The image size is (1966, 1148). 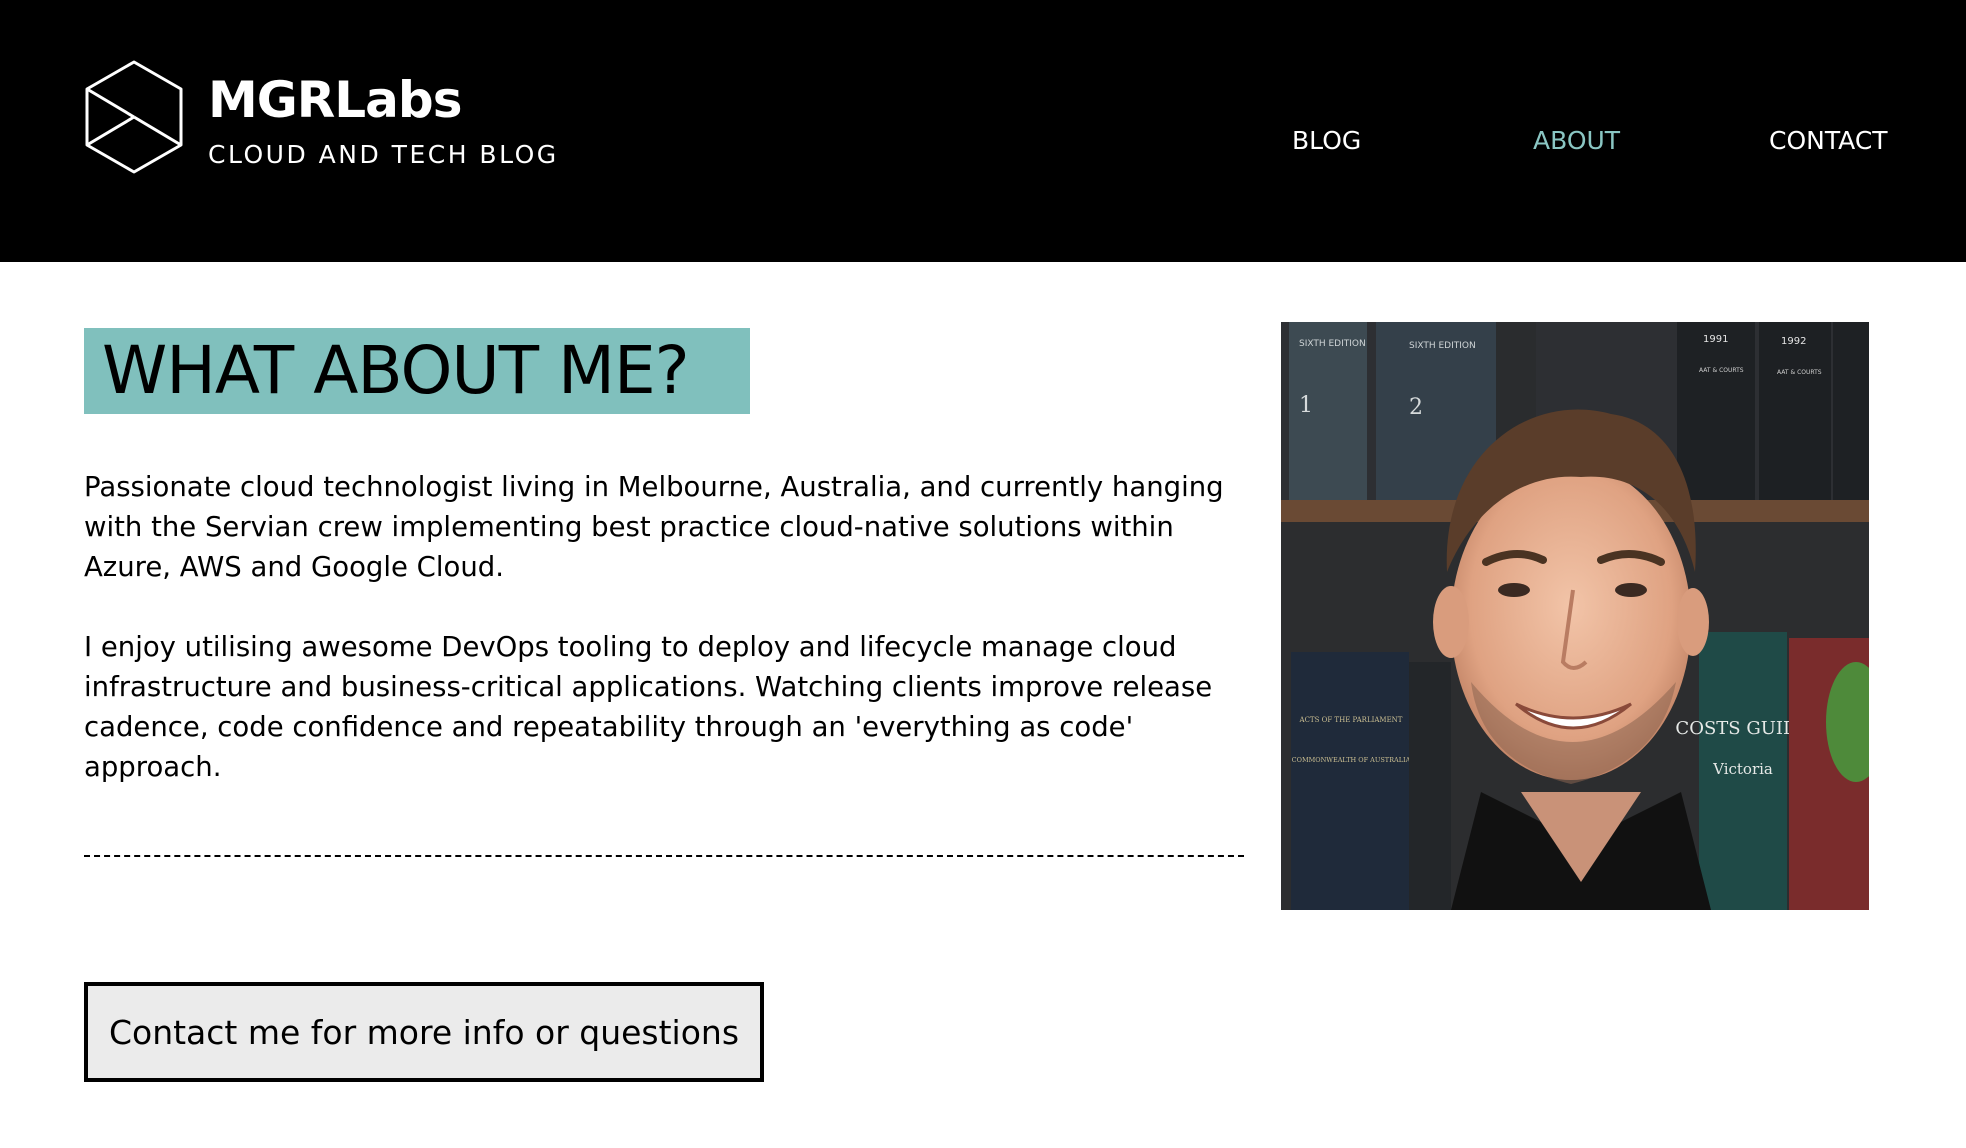 What do you see at coordinates (1326, 141) in the screenshot?
I see `nav-blog-link: BLOG` at bounding box center [1326, 141].